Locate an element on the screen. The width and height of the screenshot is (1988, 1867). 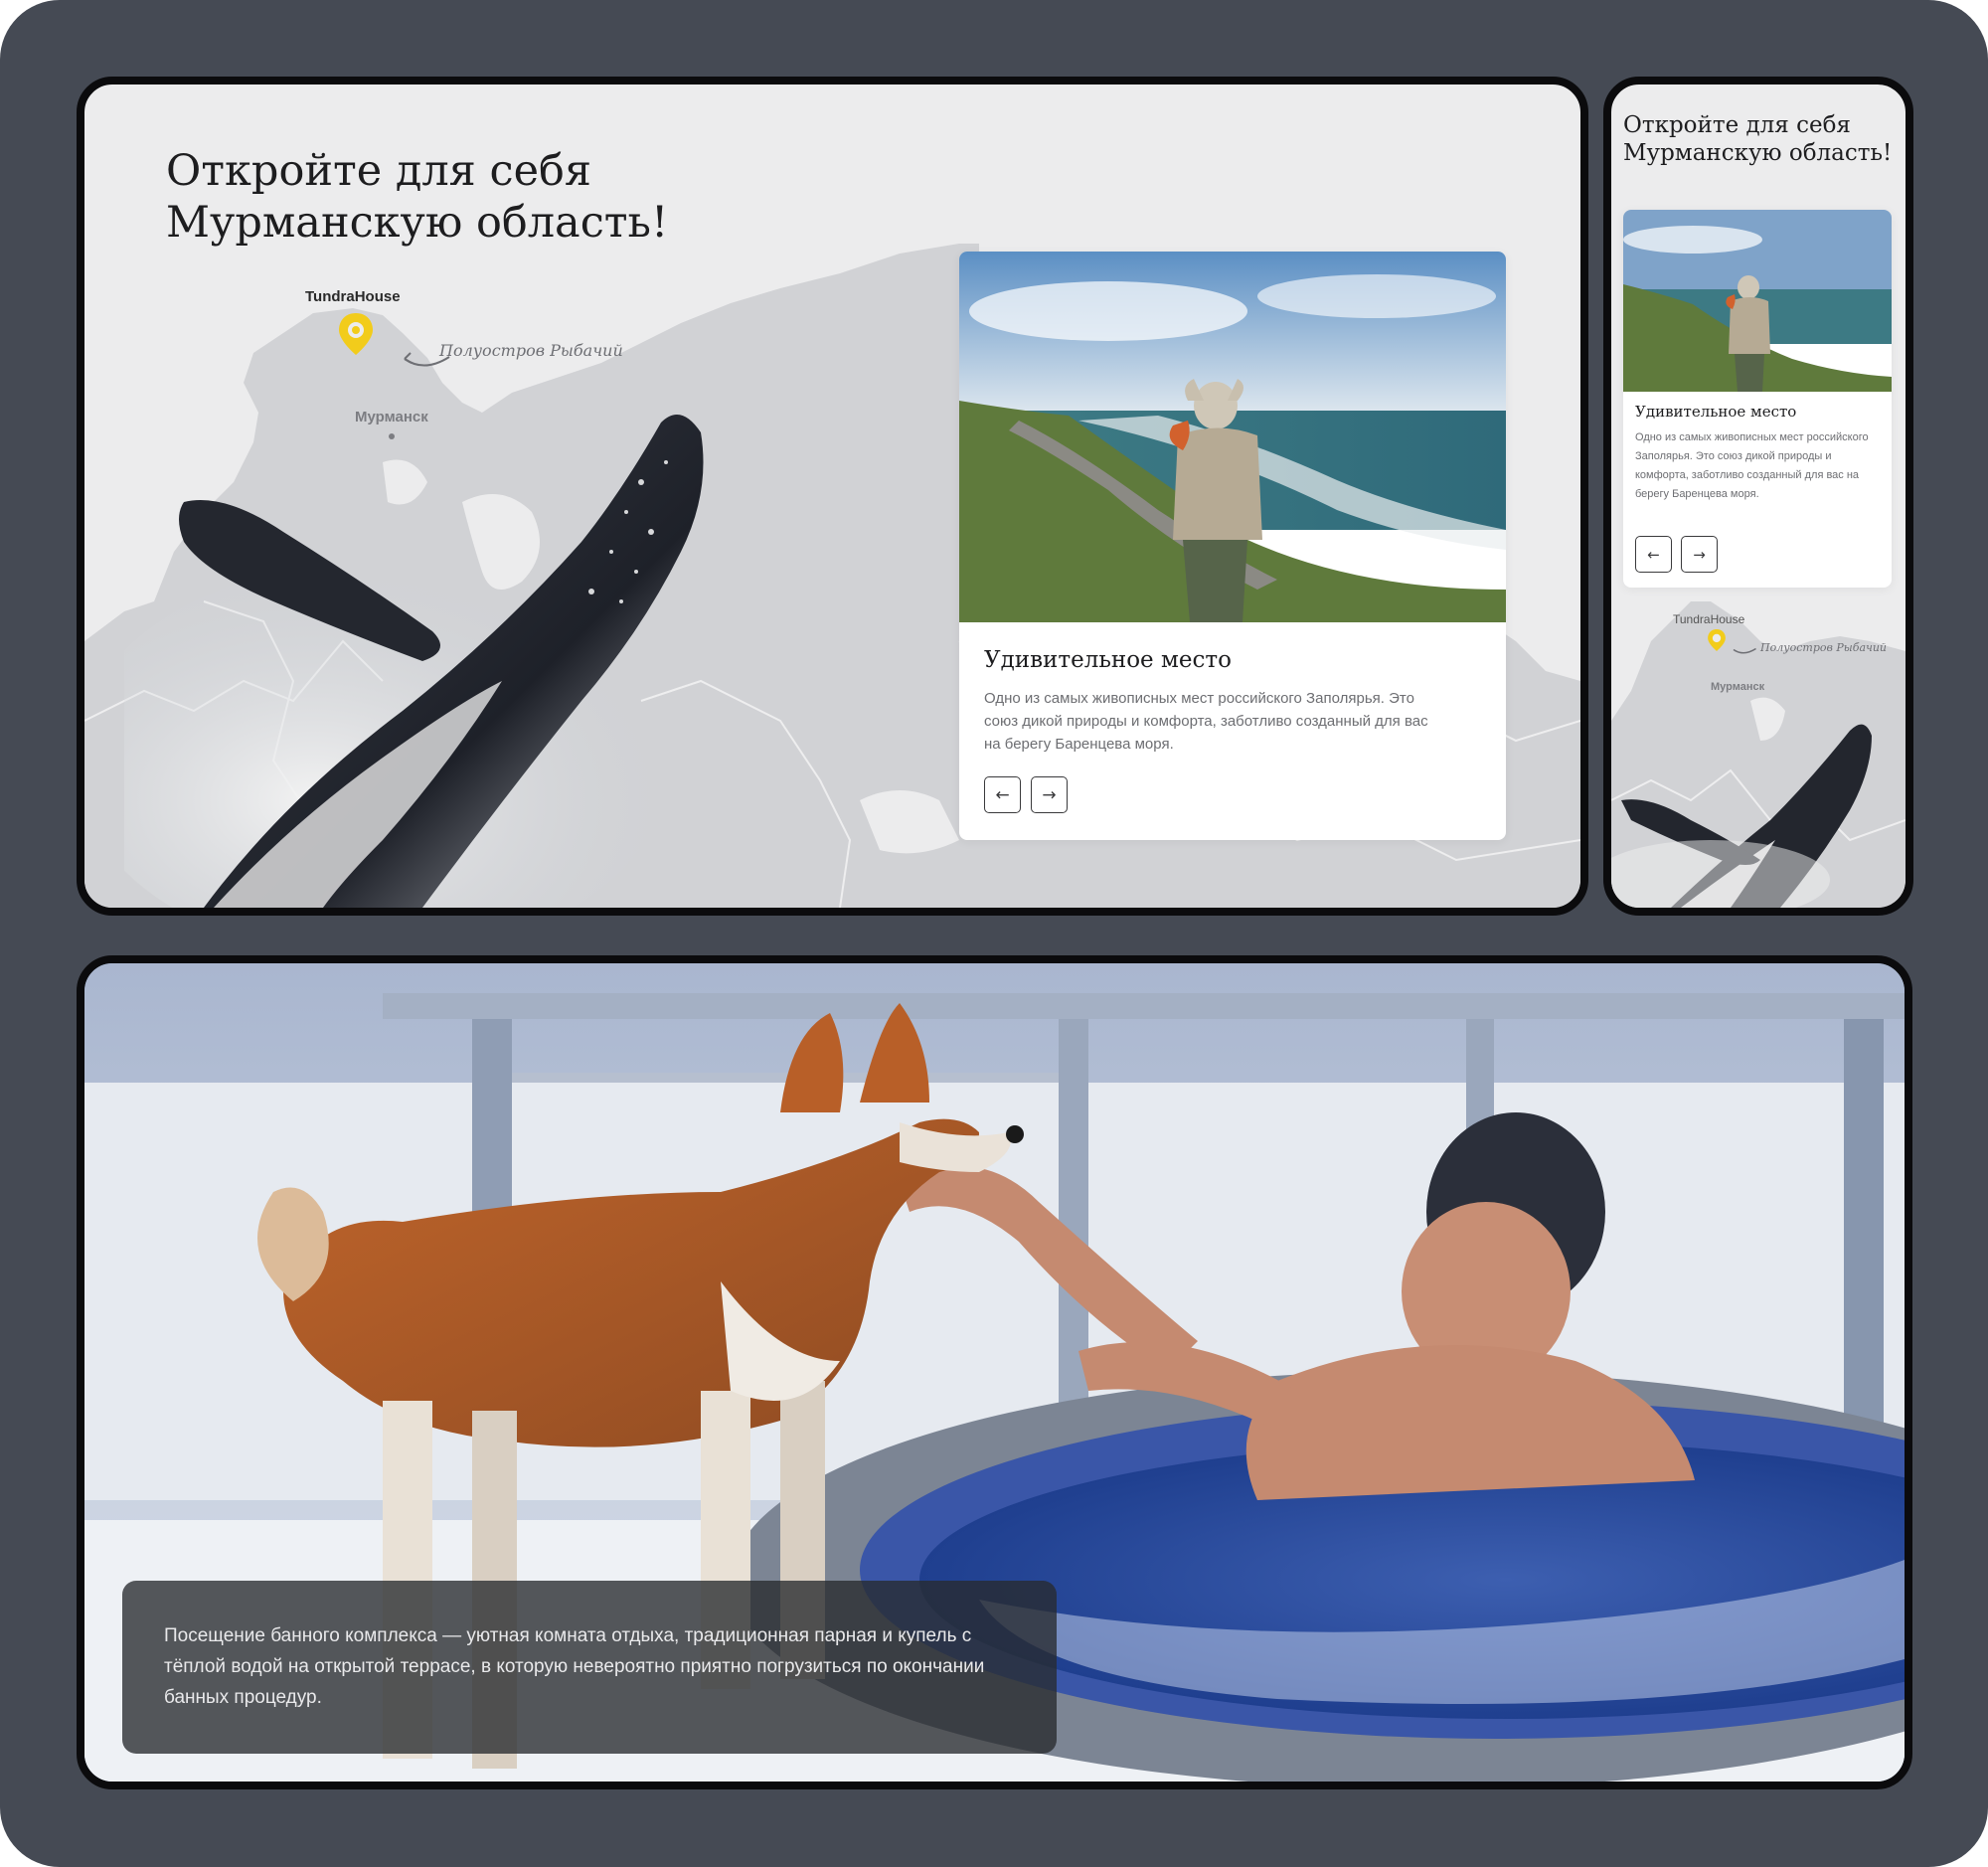
page-headline-mobile: Откройте для себя Мурманскую область! is located at coordinates (1762, 139).